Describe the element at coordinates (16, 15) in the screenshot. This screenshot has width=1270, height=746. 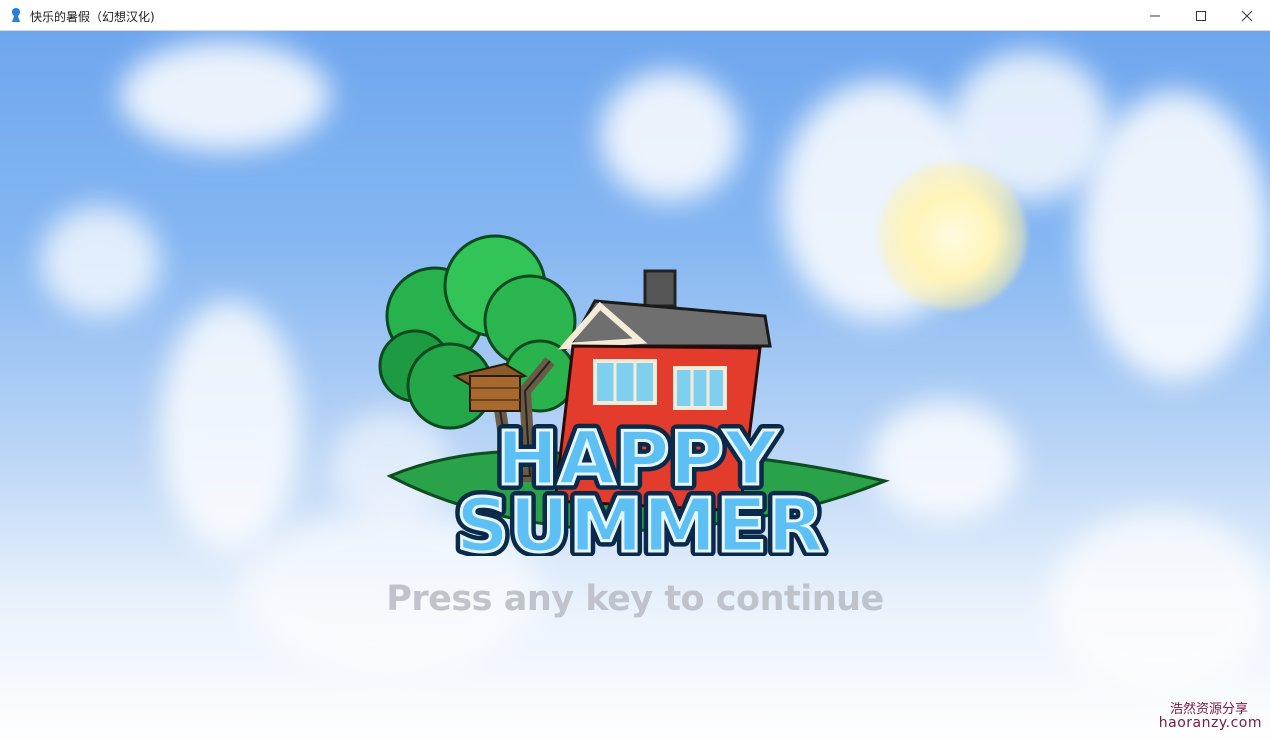
I see `app-icon` at that location.